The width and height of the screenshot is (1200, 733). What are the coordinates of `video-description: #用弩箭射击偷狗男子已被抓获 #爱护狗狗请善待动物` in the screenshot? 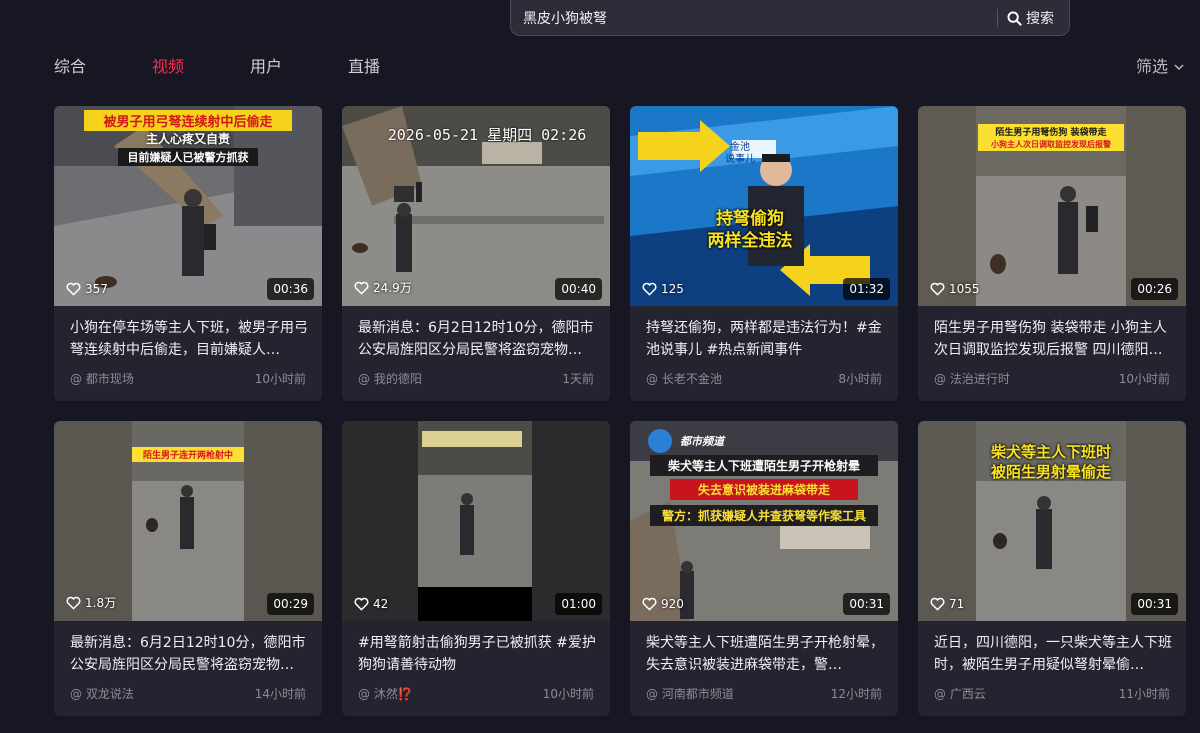 It's located at (477, 654).